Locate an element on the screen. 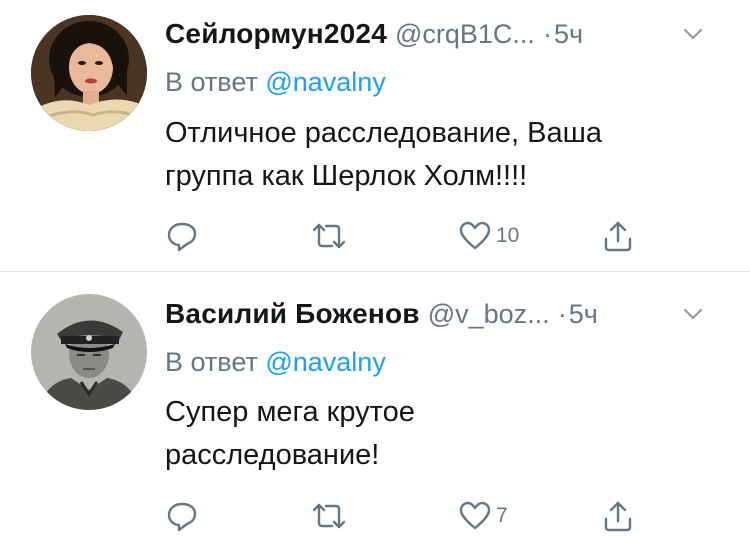  tweet-header: Сейлормун2024 @crqB1C... ·5ч is located at coordinates (447, 34).